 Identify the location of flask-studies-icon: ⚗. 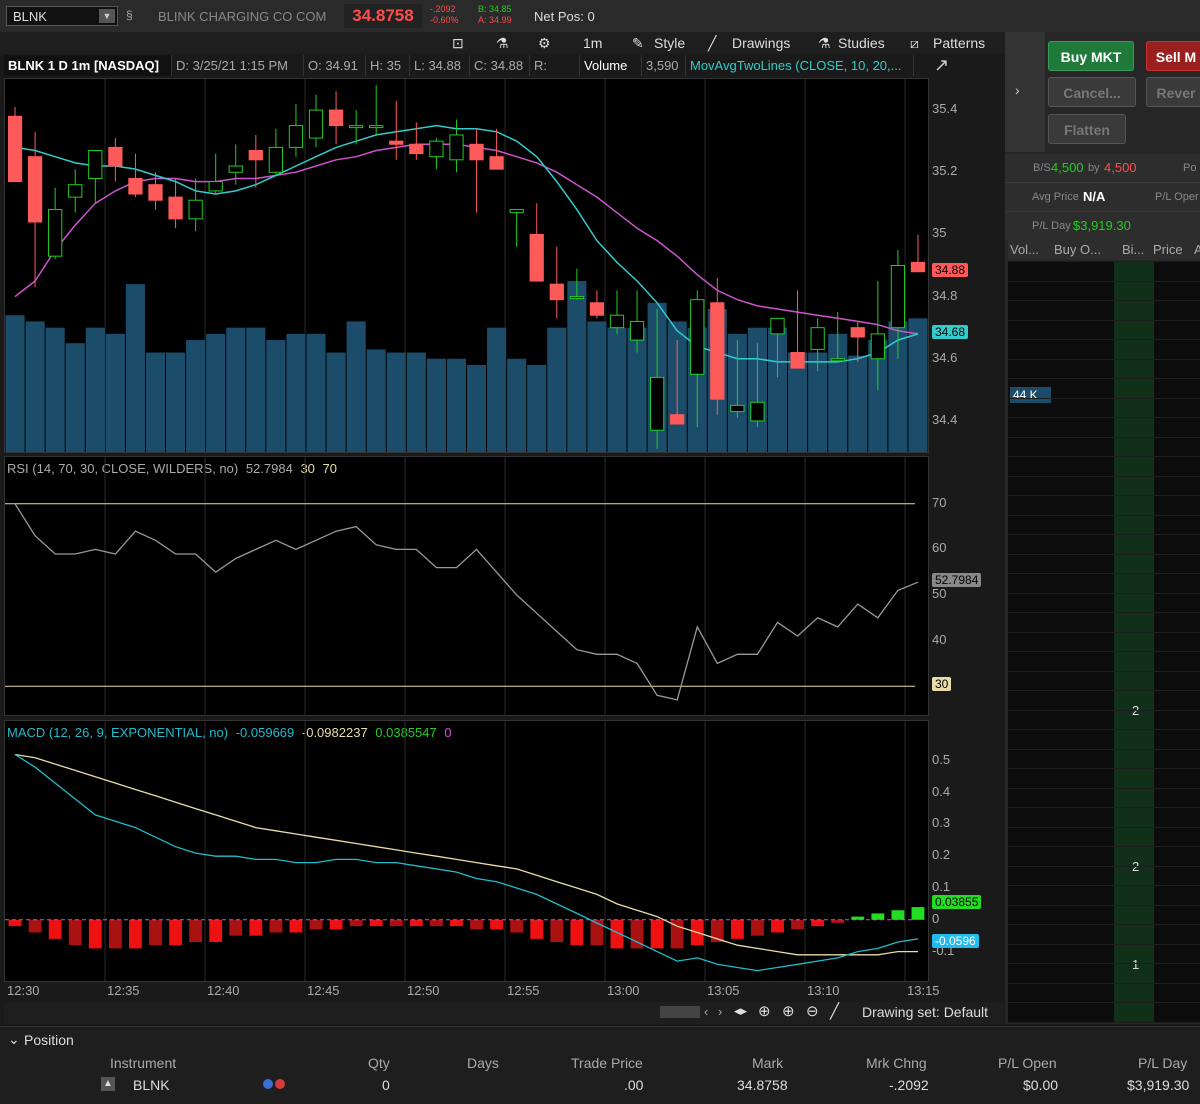
(824, 43).